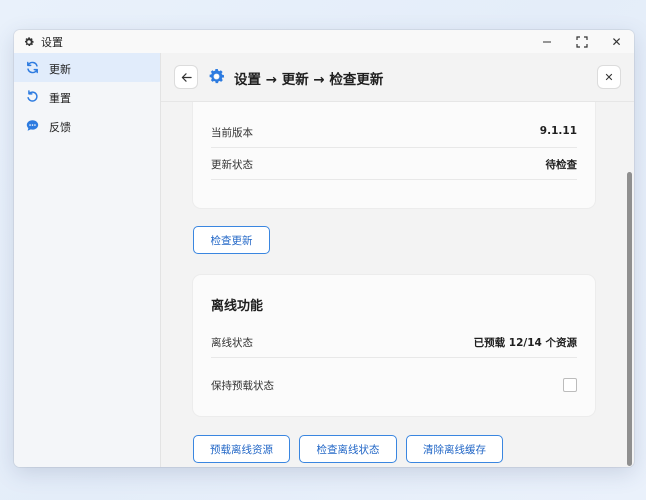  I want to click on scrollbar-thumb, so click(629, 319).